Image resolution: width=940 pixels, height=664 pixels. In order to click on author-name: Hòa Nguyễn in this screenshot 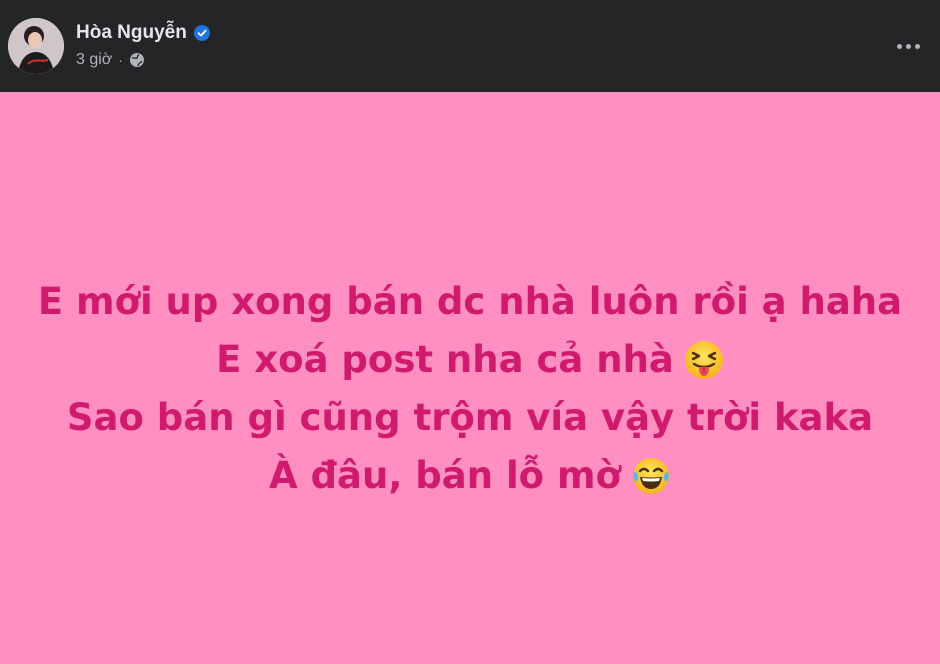, I will do `click(143, 33)`.